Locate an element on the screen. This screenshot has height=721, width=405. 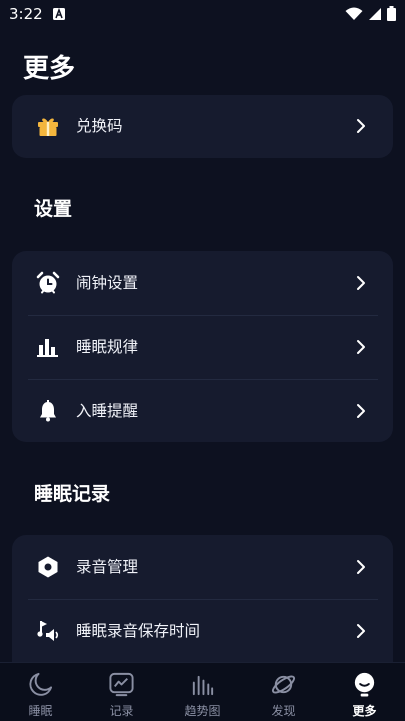
status-time: 3:22 is located at coordinates (26, 14).